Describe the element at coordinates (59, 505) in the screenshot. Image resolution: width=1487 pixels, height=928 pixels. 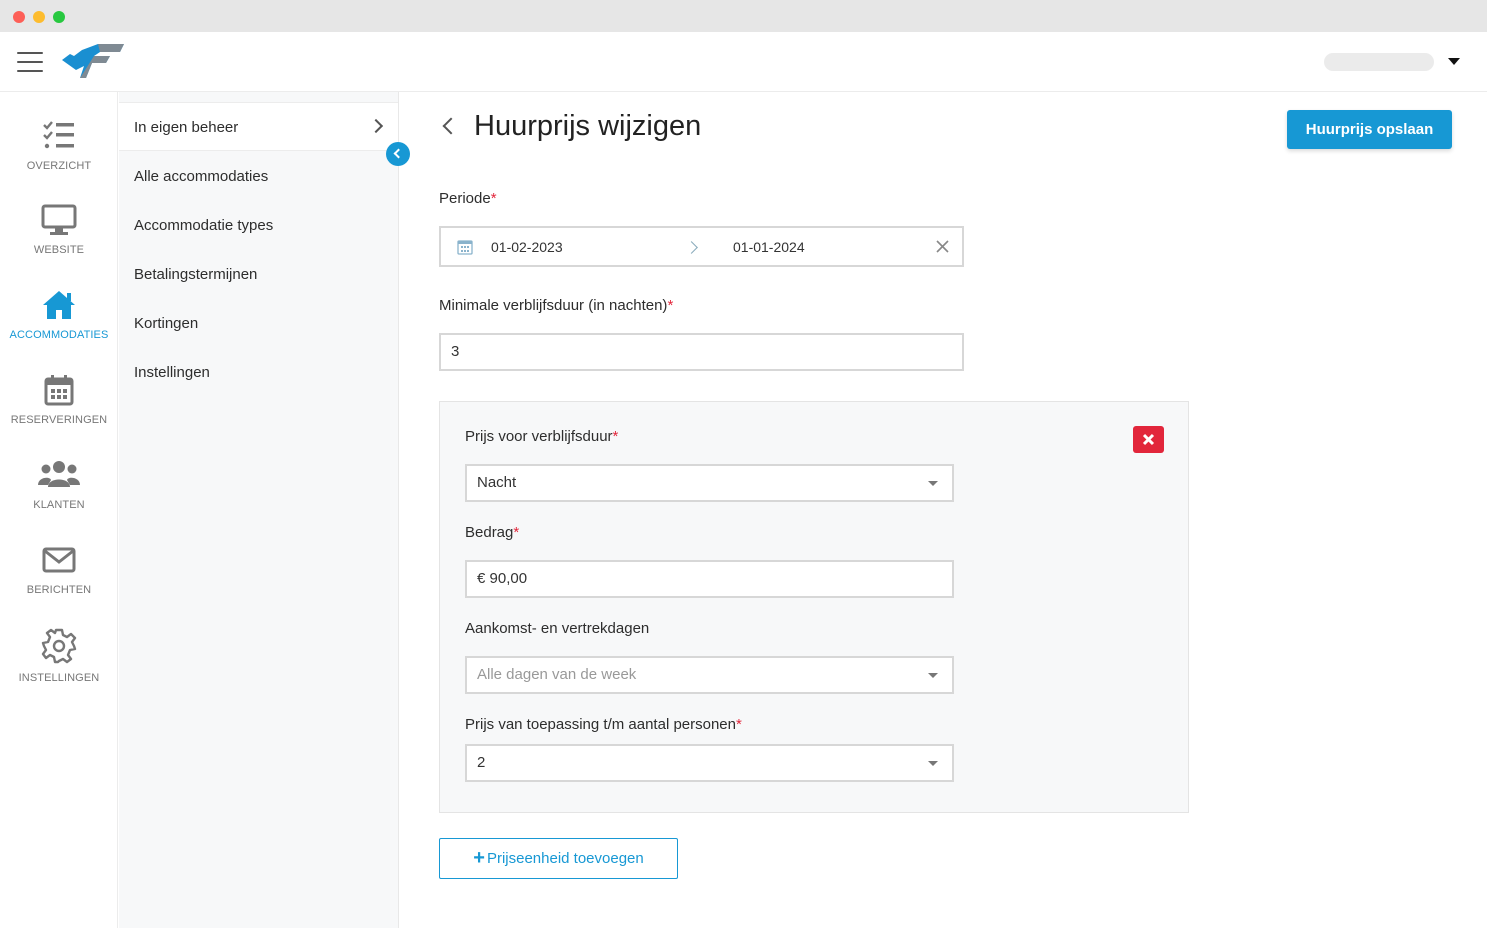
I see `sidebar-item-label: KLANTEN` at that location.